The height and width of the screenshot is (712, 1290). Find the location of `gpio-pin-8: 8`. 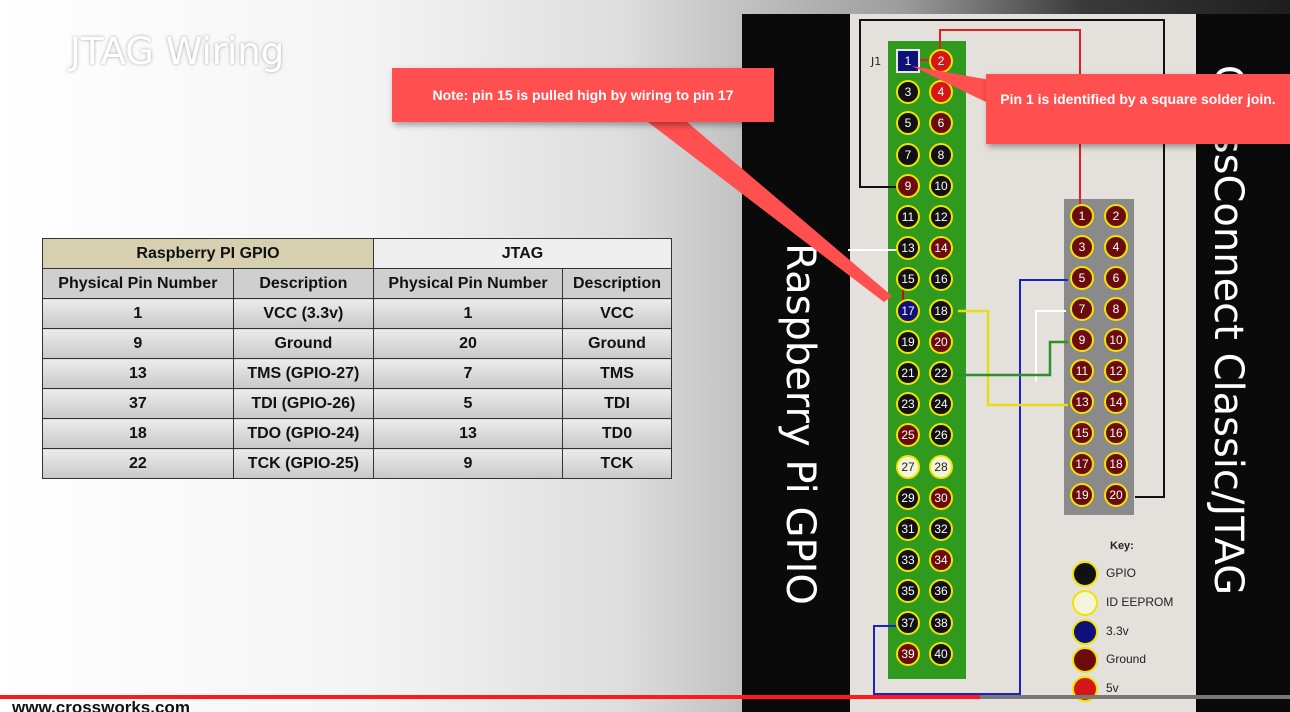

gpio-pin-8: 8 is located at coordinates (941, 154).